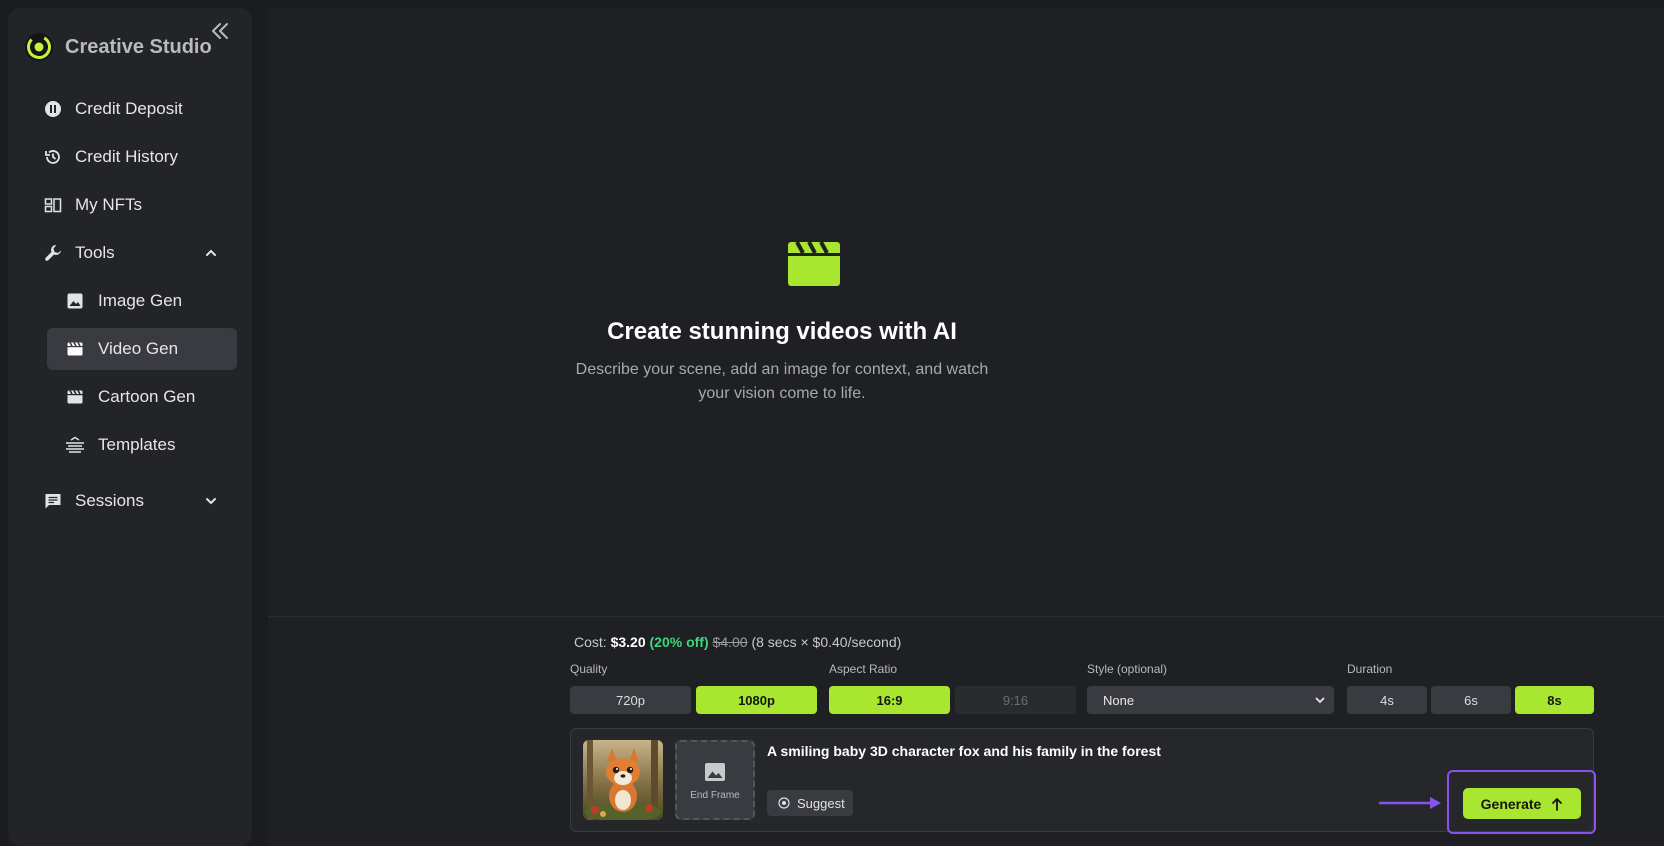 The height and width of the screenshot is (846, 1664). Describe the element at coordinates (784, 803) in the screenshot. I see `suggest-icon` at that location.